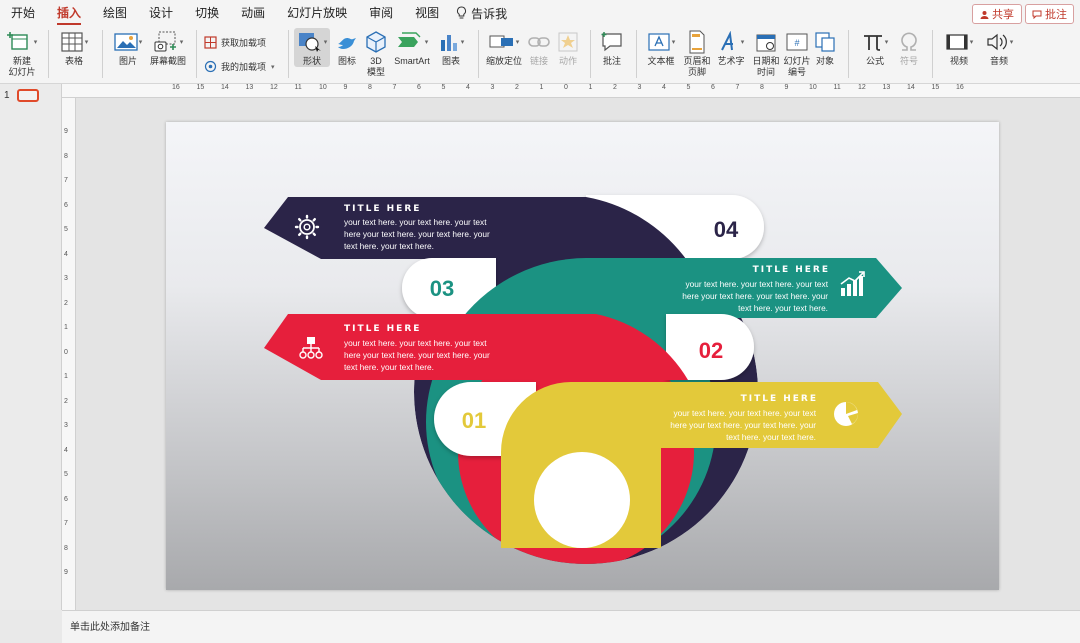  I want to click on link-label: 链接, so click(538, 61).